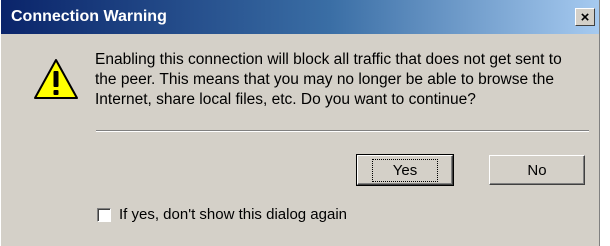 The height and width of the screenshot is (246, 610). I want to click on window-title: Connection Warning, so click(89, 16).